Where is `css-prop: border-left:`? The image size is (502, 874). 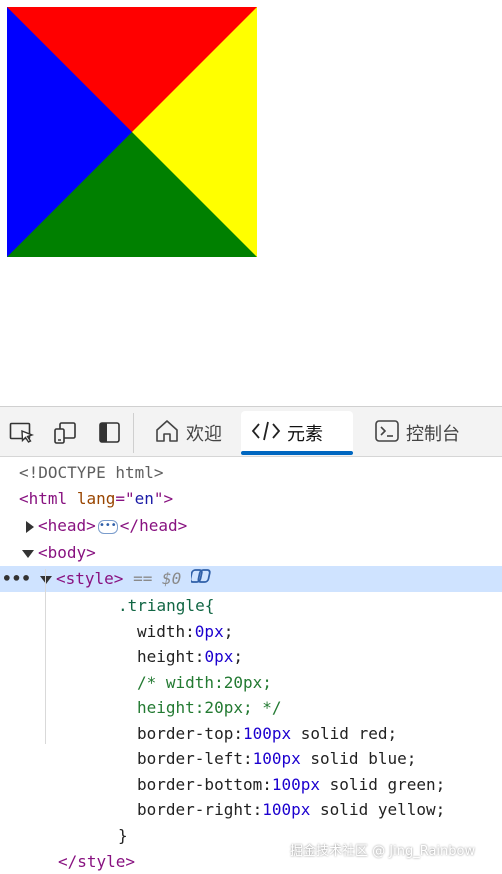 css-prop: border-left: is located at coordinates (195, 758).